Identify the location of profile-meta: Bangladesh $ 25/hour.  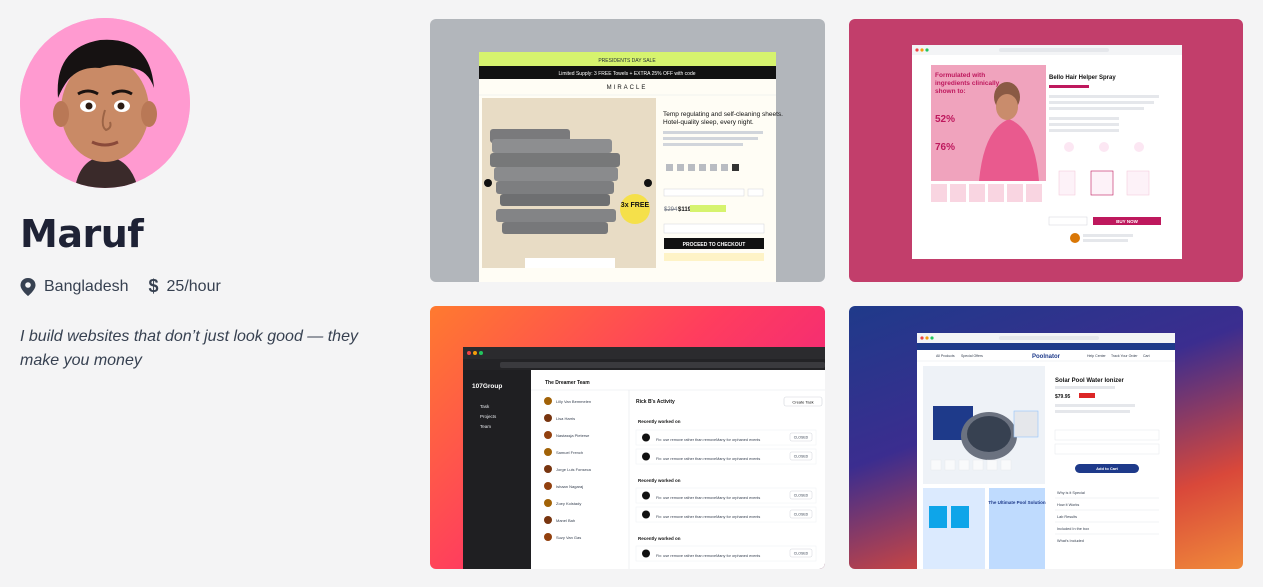
(210, 286).